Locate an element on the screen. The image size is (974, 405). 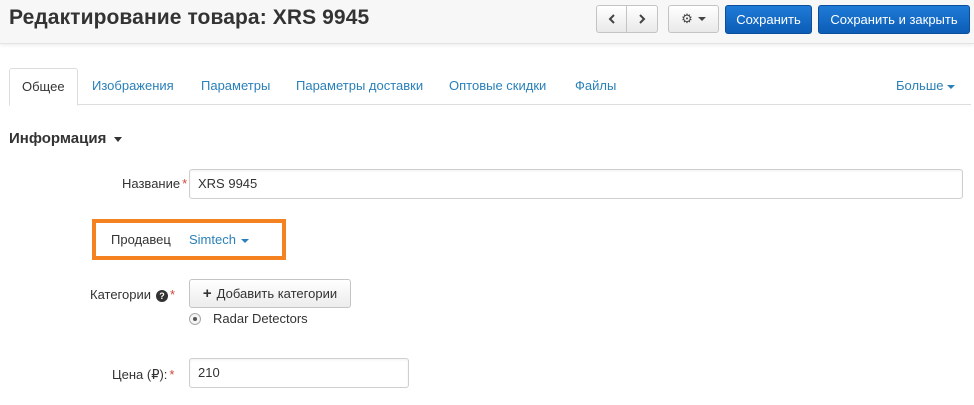
gear-icon: ⚙ is located at coordinates (687, 18).